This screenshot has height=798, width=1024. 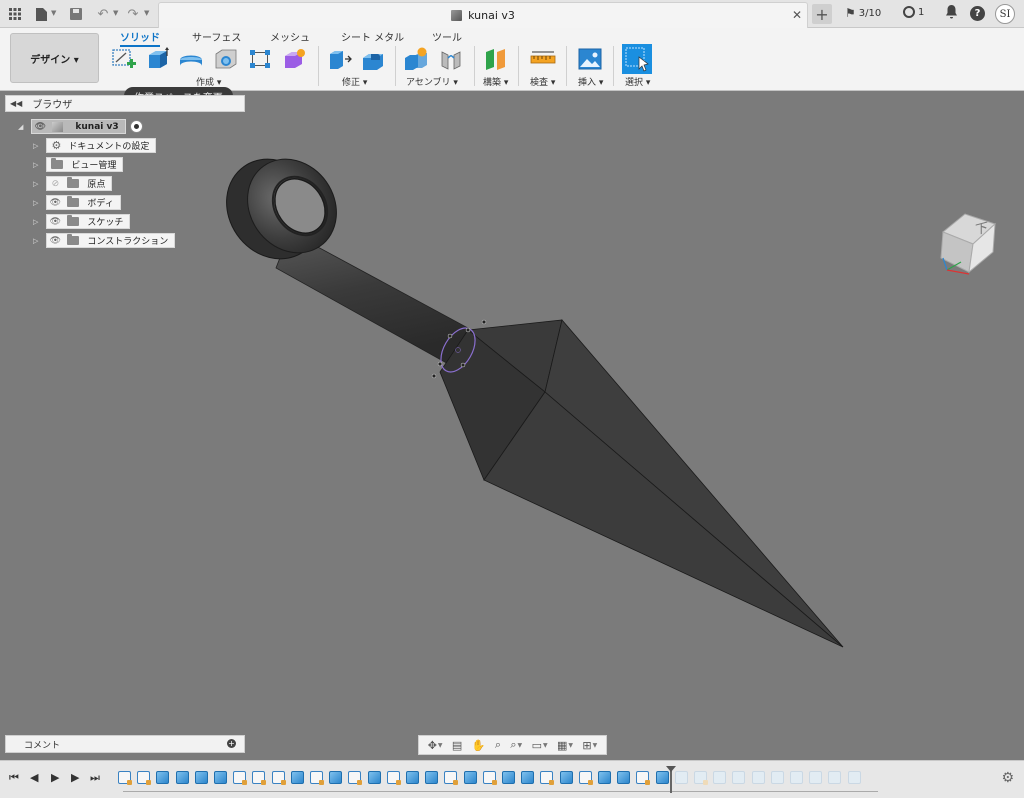 What do you see at coordinates (14, 778) in the screenshot?
I see `go-to-start-icon: ⏮` at bounding box center [14, 778].